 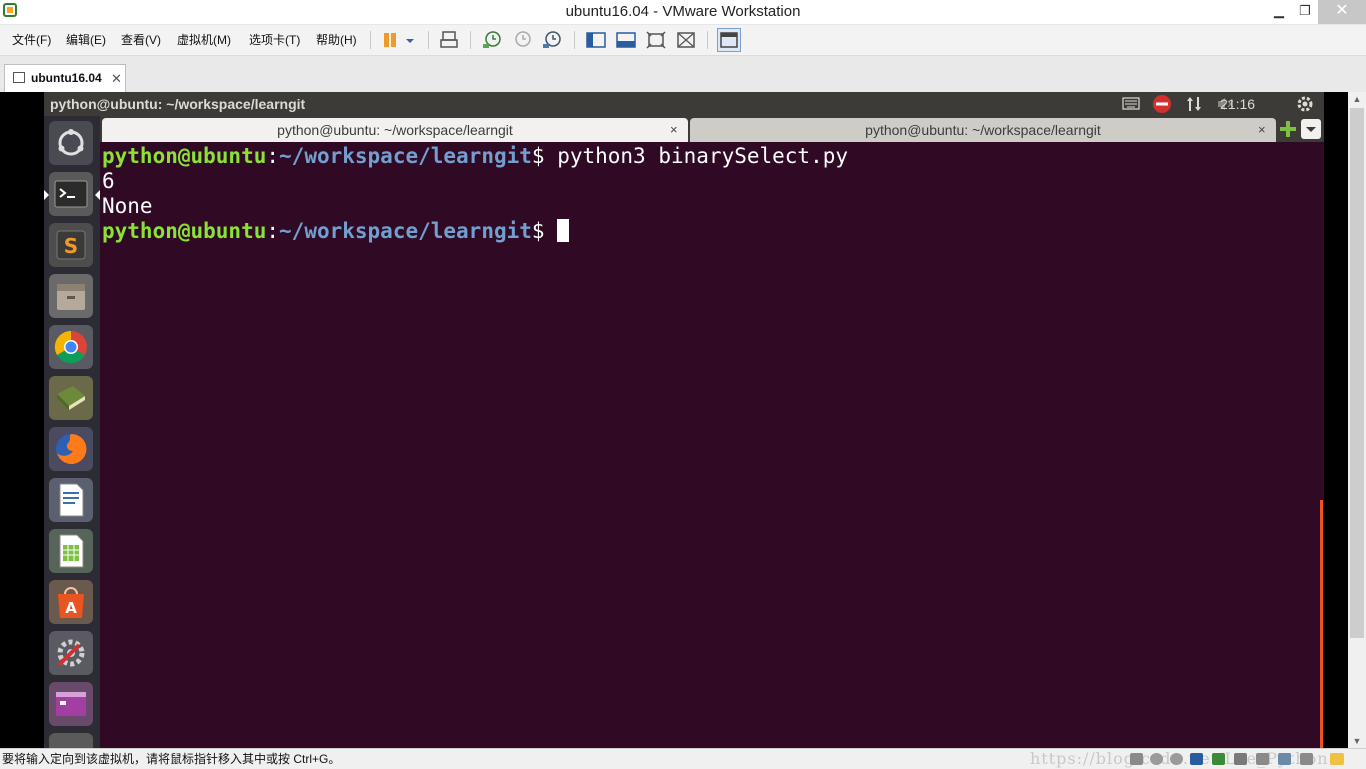 What do you see at coordinates (1306, 759) in the screenshot?
I see `display-icon` at bounding box center [1306, 759].